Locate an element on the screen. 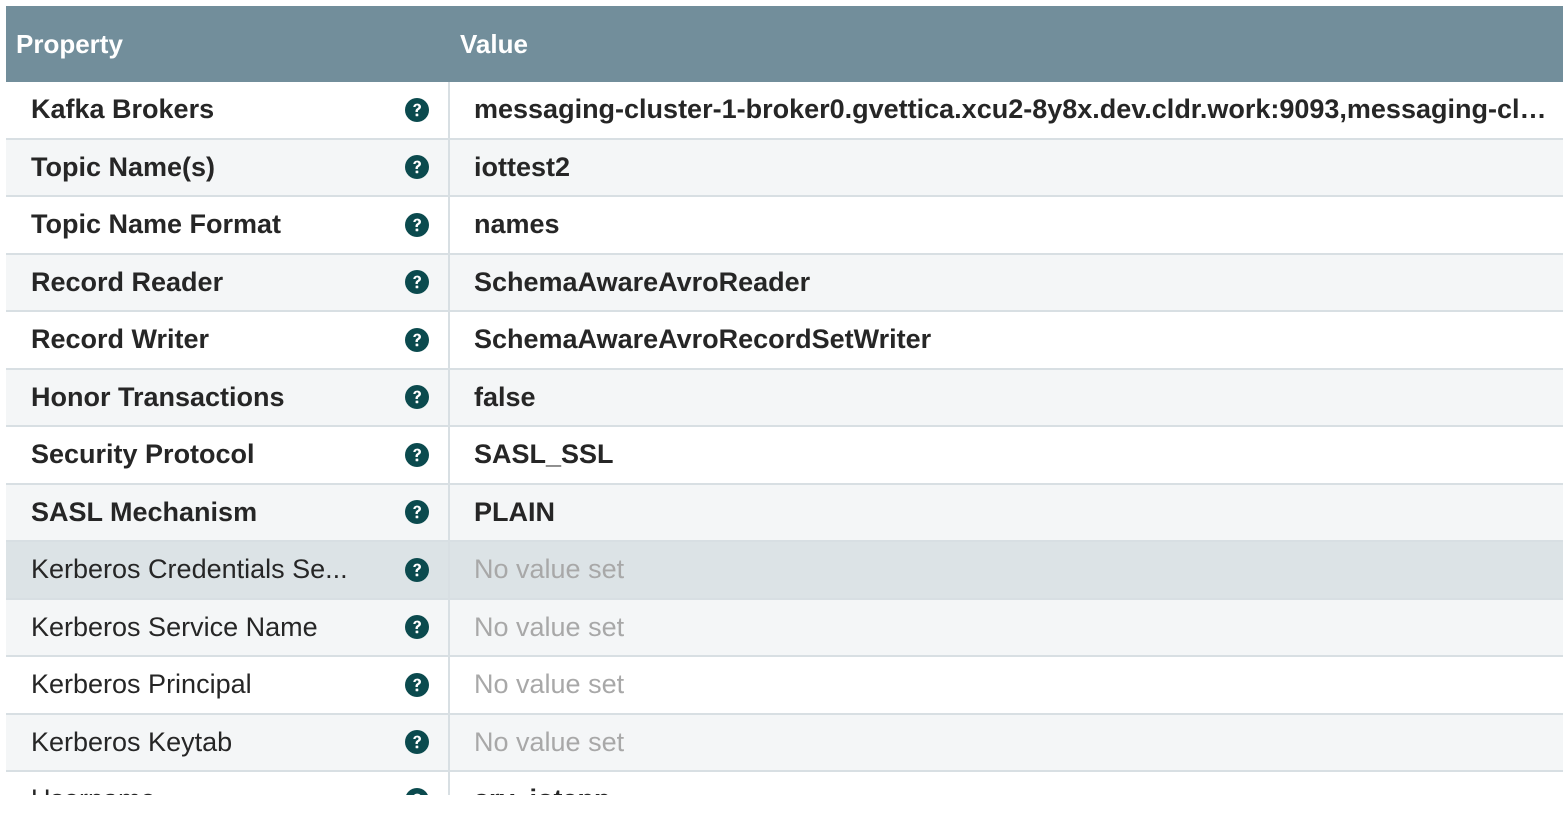  property-value: iottest2 is located at coordinates (522, 166).